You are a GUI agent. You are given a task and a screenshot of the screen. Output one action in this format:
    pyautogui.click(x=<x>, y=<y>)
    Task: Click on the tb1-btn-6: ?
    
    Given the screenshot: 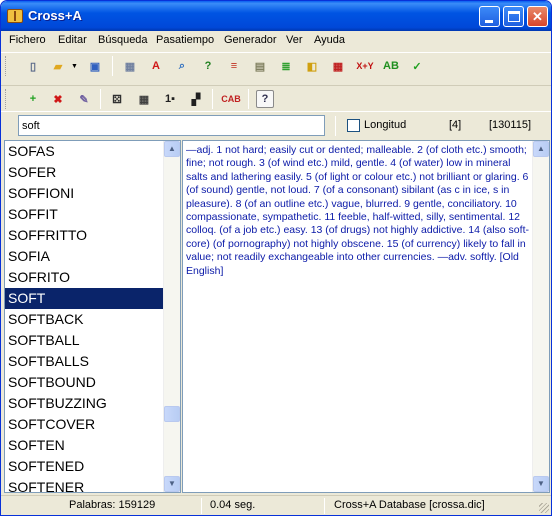 What is the action you would take?
    pyautogui.click(x=208, y=66)
    